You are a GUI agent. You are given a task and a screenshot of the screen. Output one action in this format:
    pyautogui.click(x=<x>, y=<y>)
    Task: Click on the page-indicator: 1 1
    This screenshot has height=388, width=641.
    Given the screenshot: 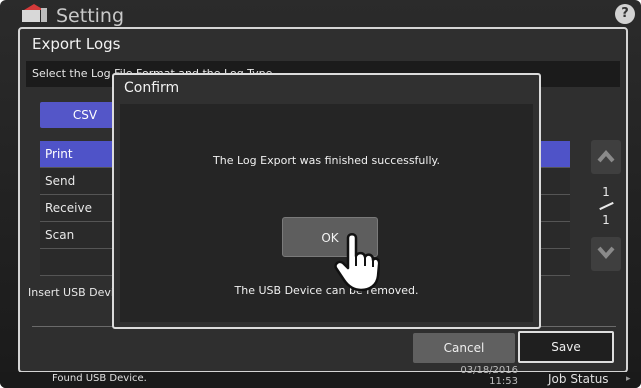 What is the action you would take?
    pyautogui.click(x=606, y=206)
    